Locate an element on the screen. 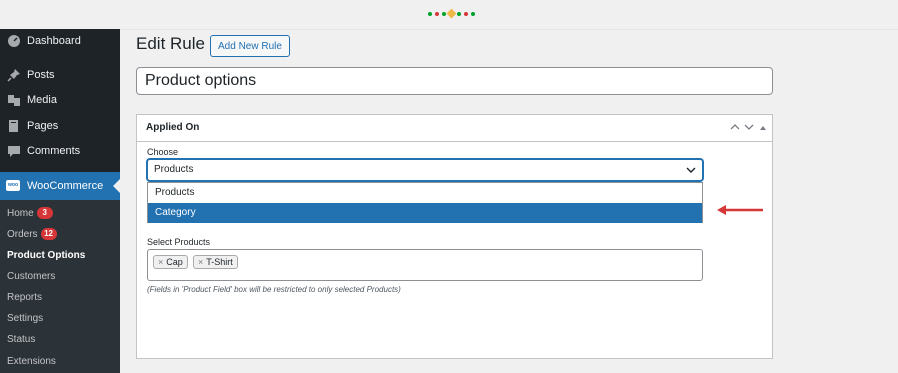  postbox-controls is located at coordinates (748, 128).